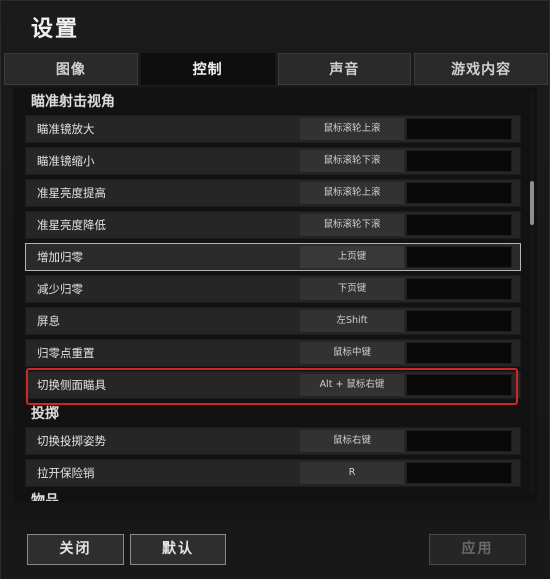 Image resolution: width=550 pixels, height=579 pixels. I want to click on keybind-row-reticle-brightness-down: 准星亮度降低 鼠标滚轮下滚, so click(273, 225).